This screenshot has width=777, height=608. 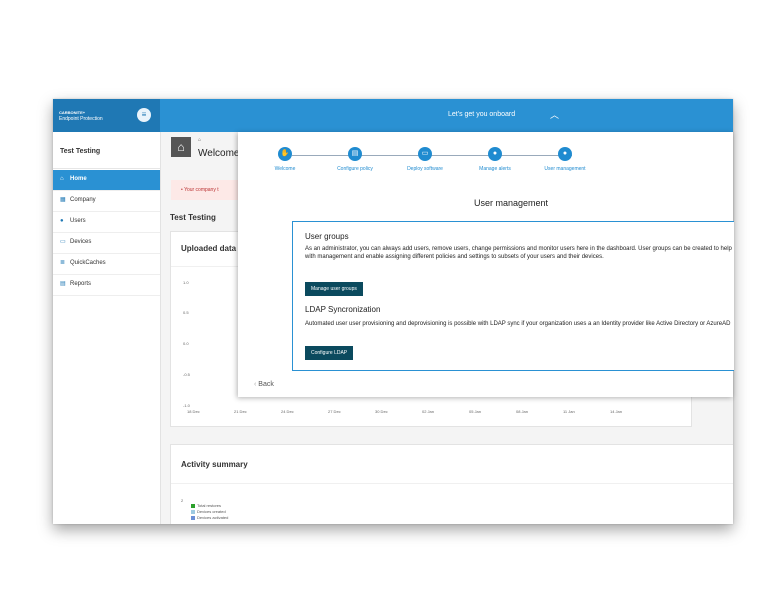 I want to click on monitor-icon: ▭, so click(x=425, y=153).